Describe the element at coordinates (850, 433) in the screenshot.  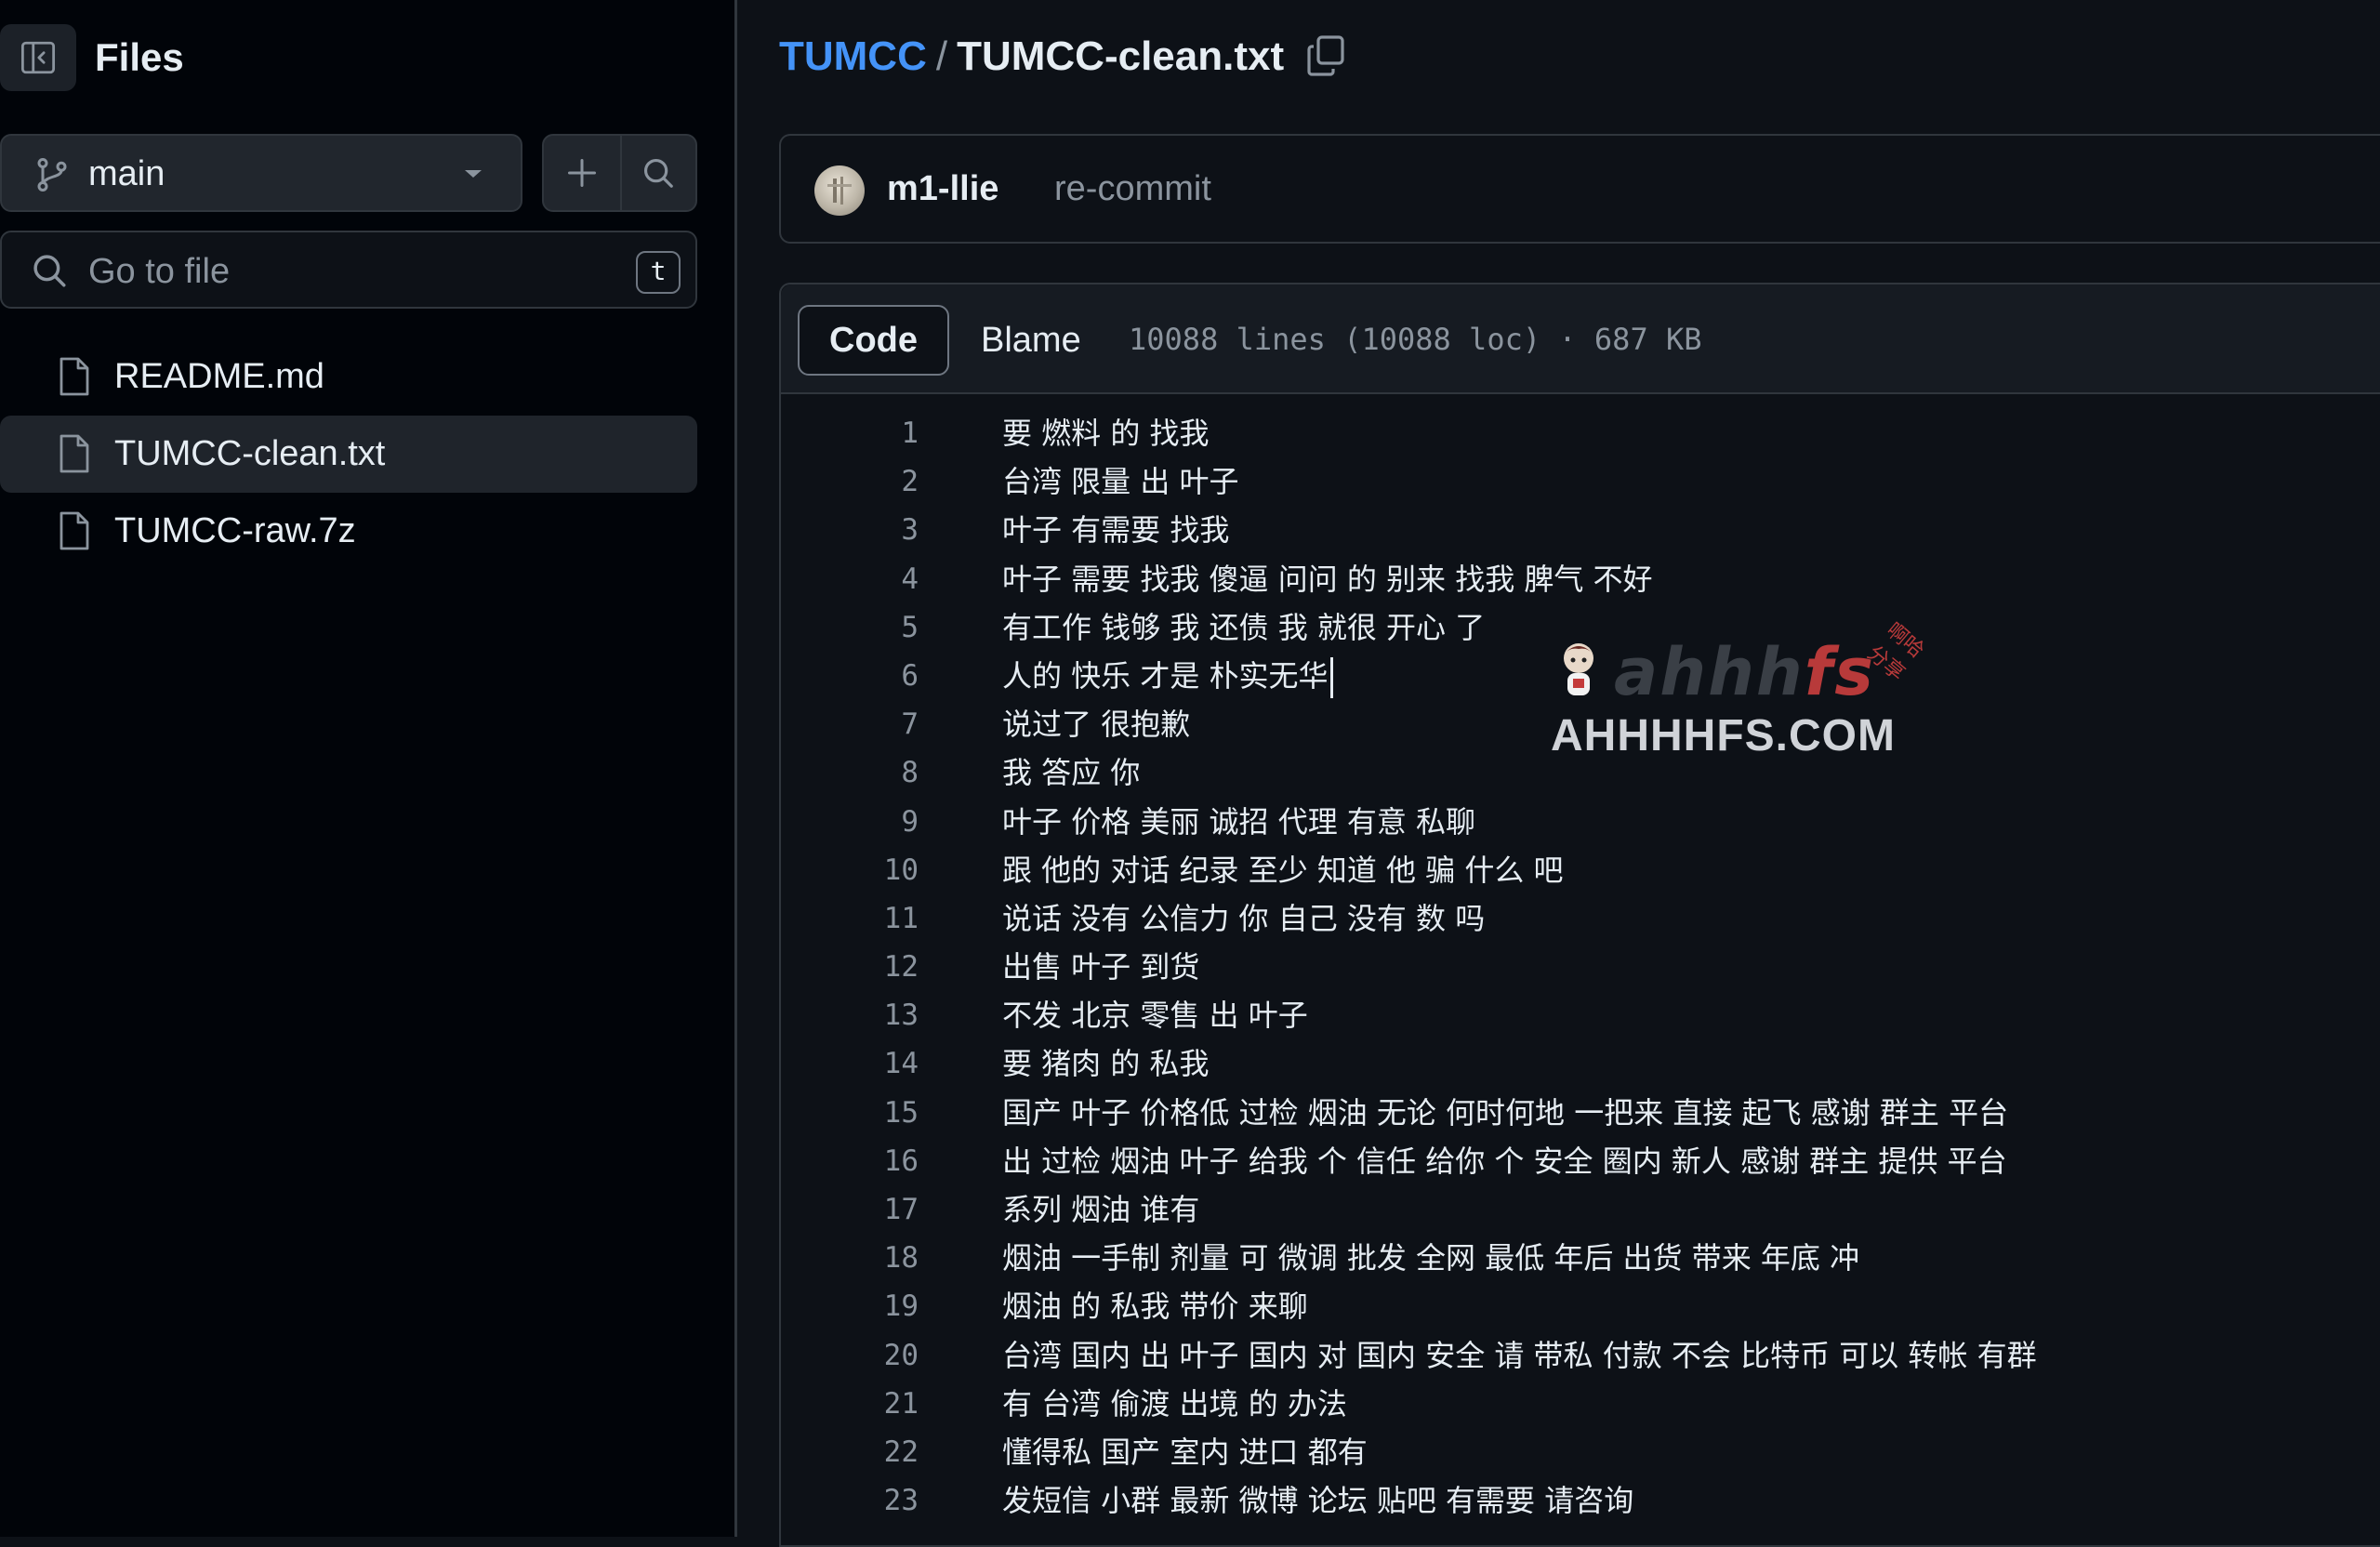
I see `line-number: 1` at that location.